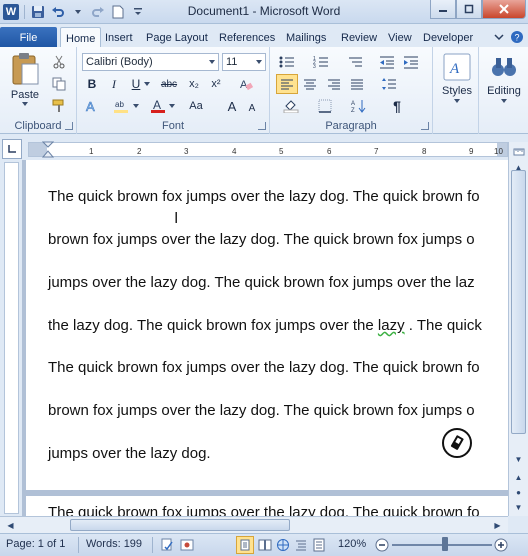 Image resolution: width=528 pixels, height=556 pixels. Describe the element at coordinates (234, 151) in the screenshot. I see `ruler-number: 4` at that location.